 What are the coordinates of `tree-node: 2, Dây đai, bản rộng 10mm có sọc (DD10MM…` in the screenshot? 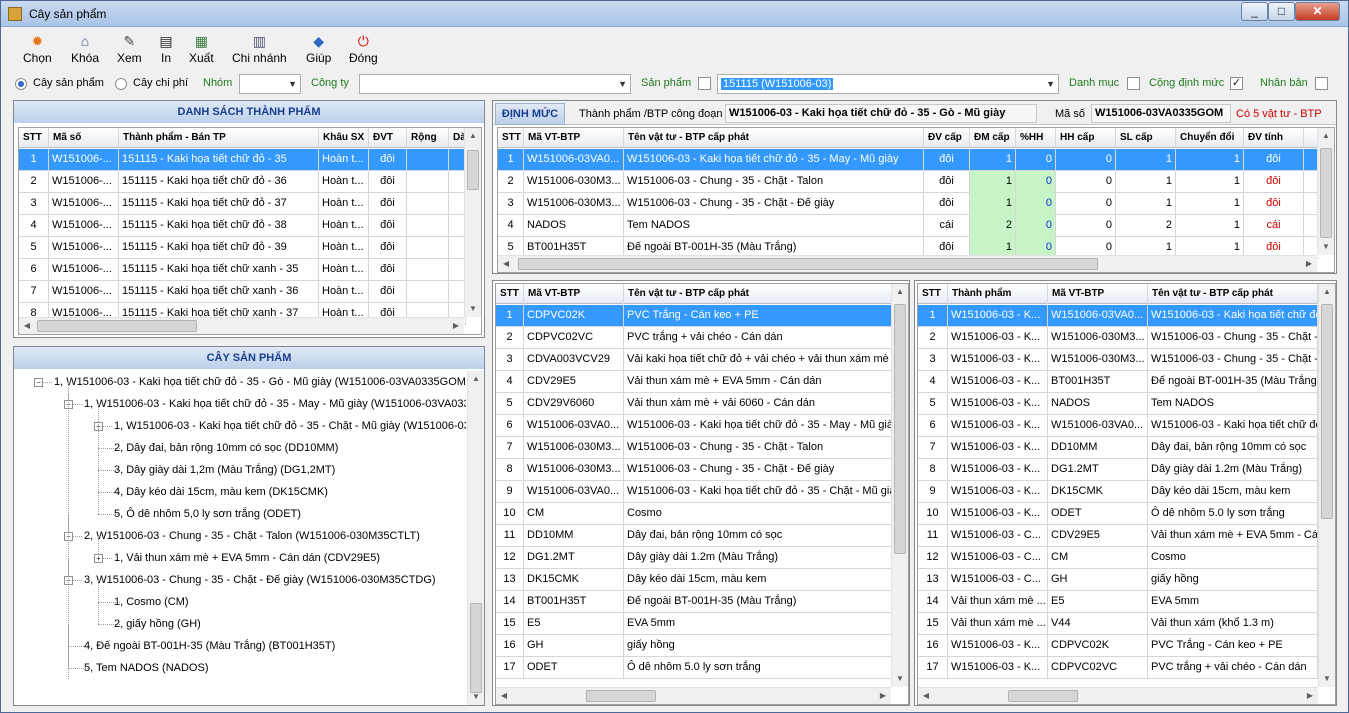 It's located at (226, 448).